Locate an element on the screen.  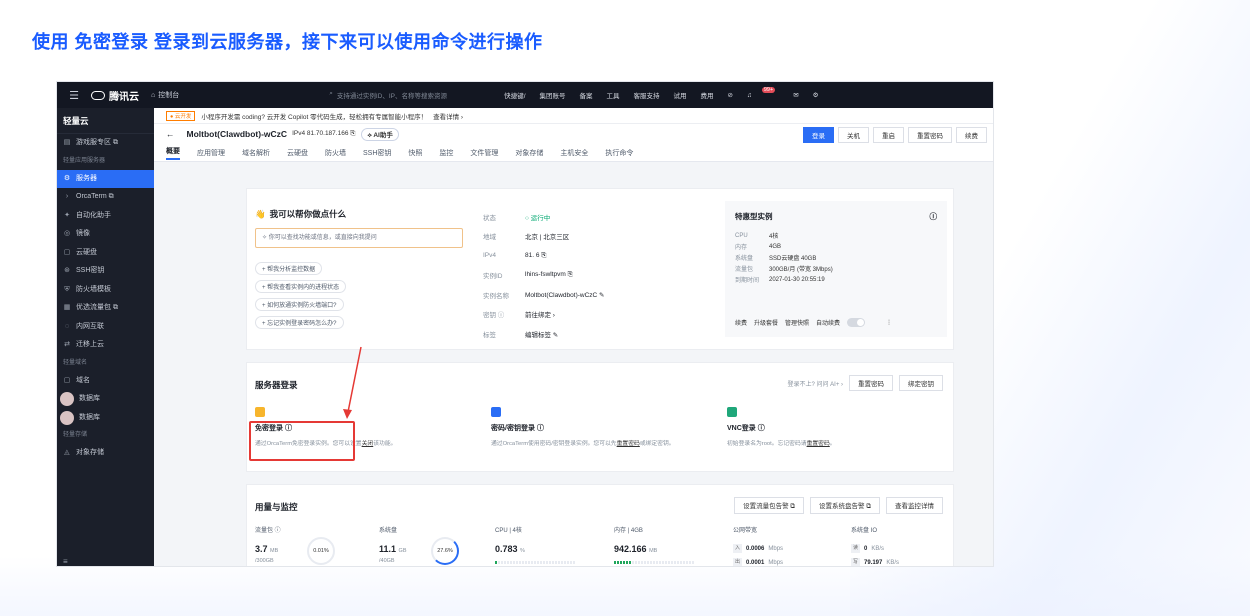
red-arrow-annotation is located at coordinates (352, 382).